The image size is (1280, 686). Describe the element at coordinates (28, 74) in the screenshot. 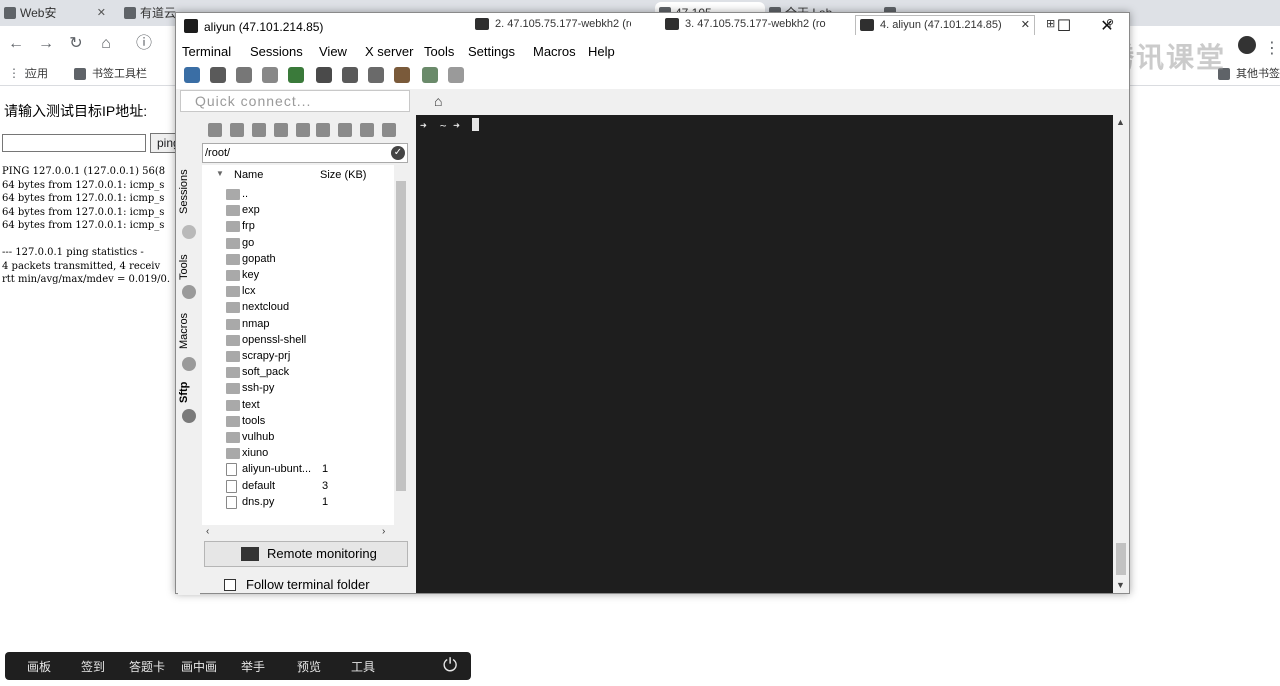

I see `bookmark-apps: ⋮⋮ 应用` at that location.